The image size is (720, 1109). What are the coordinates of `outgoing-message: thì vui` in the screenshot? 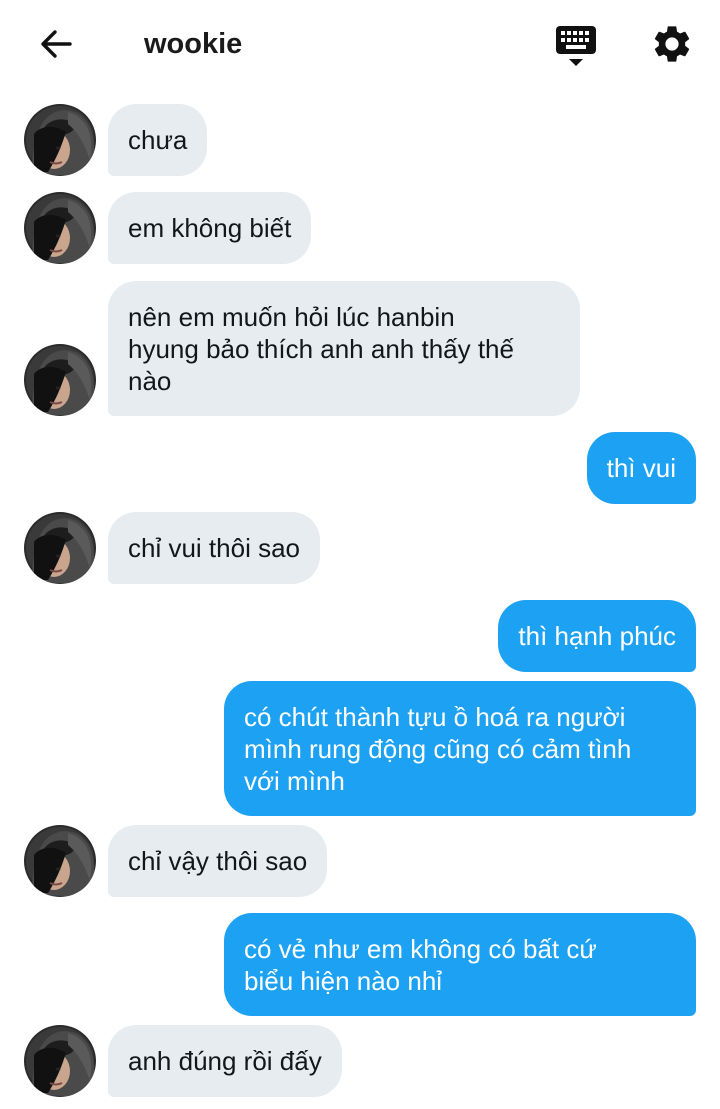 It's located at (641, 468).